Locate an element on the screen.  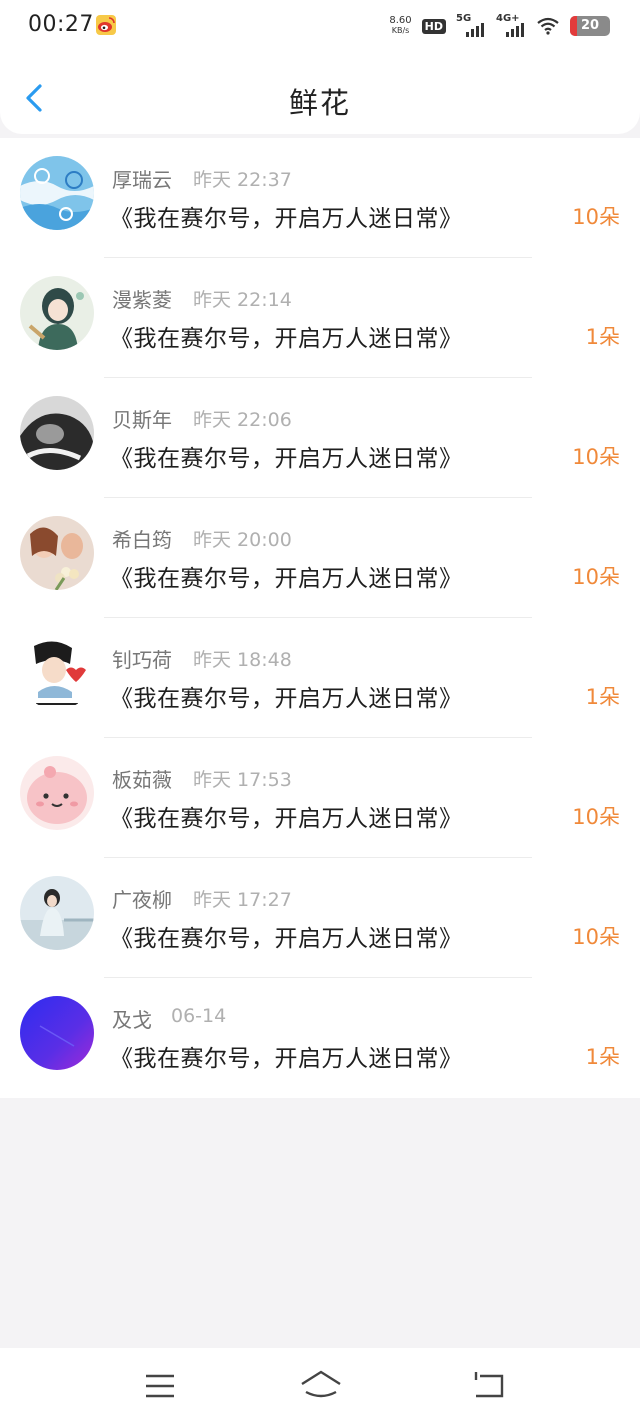
system-nav-bar is located at coordinates (320, 1385).